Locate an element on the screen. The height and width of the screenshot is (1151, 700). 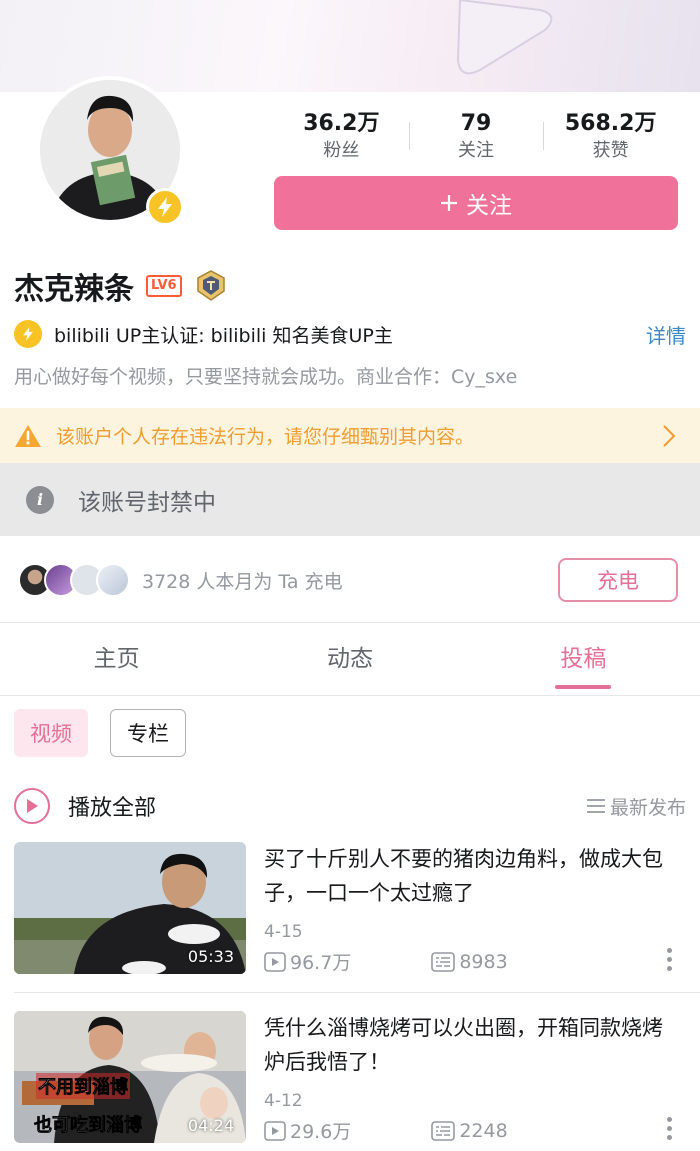
menu-icon is located at coordinates (595, 806).